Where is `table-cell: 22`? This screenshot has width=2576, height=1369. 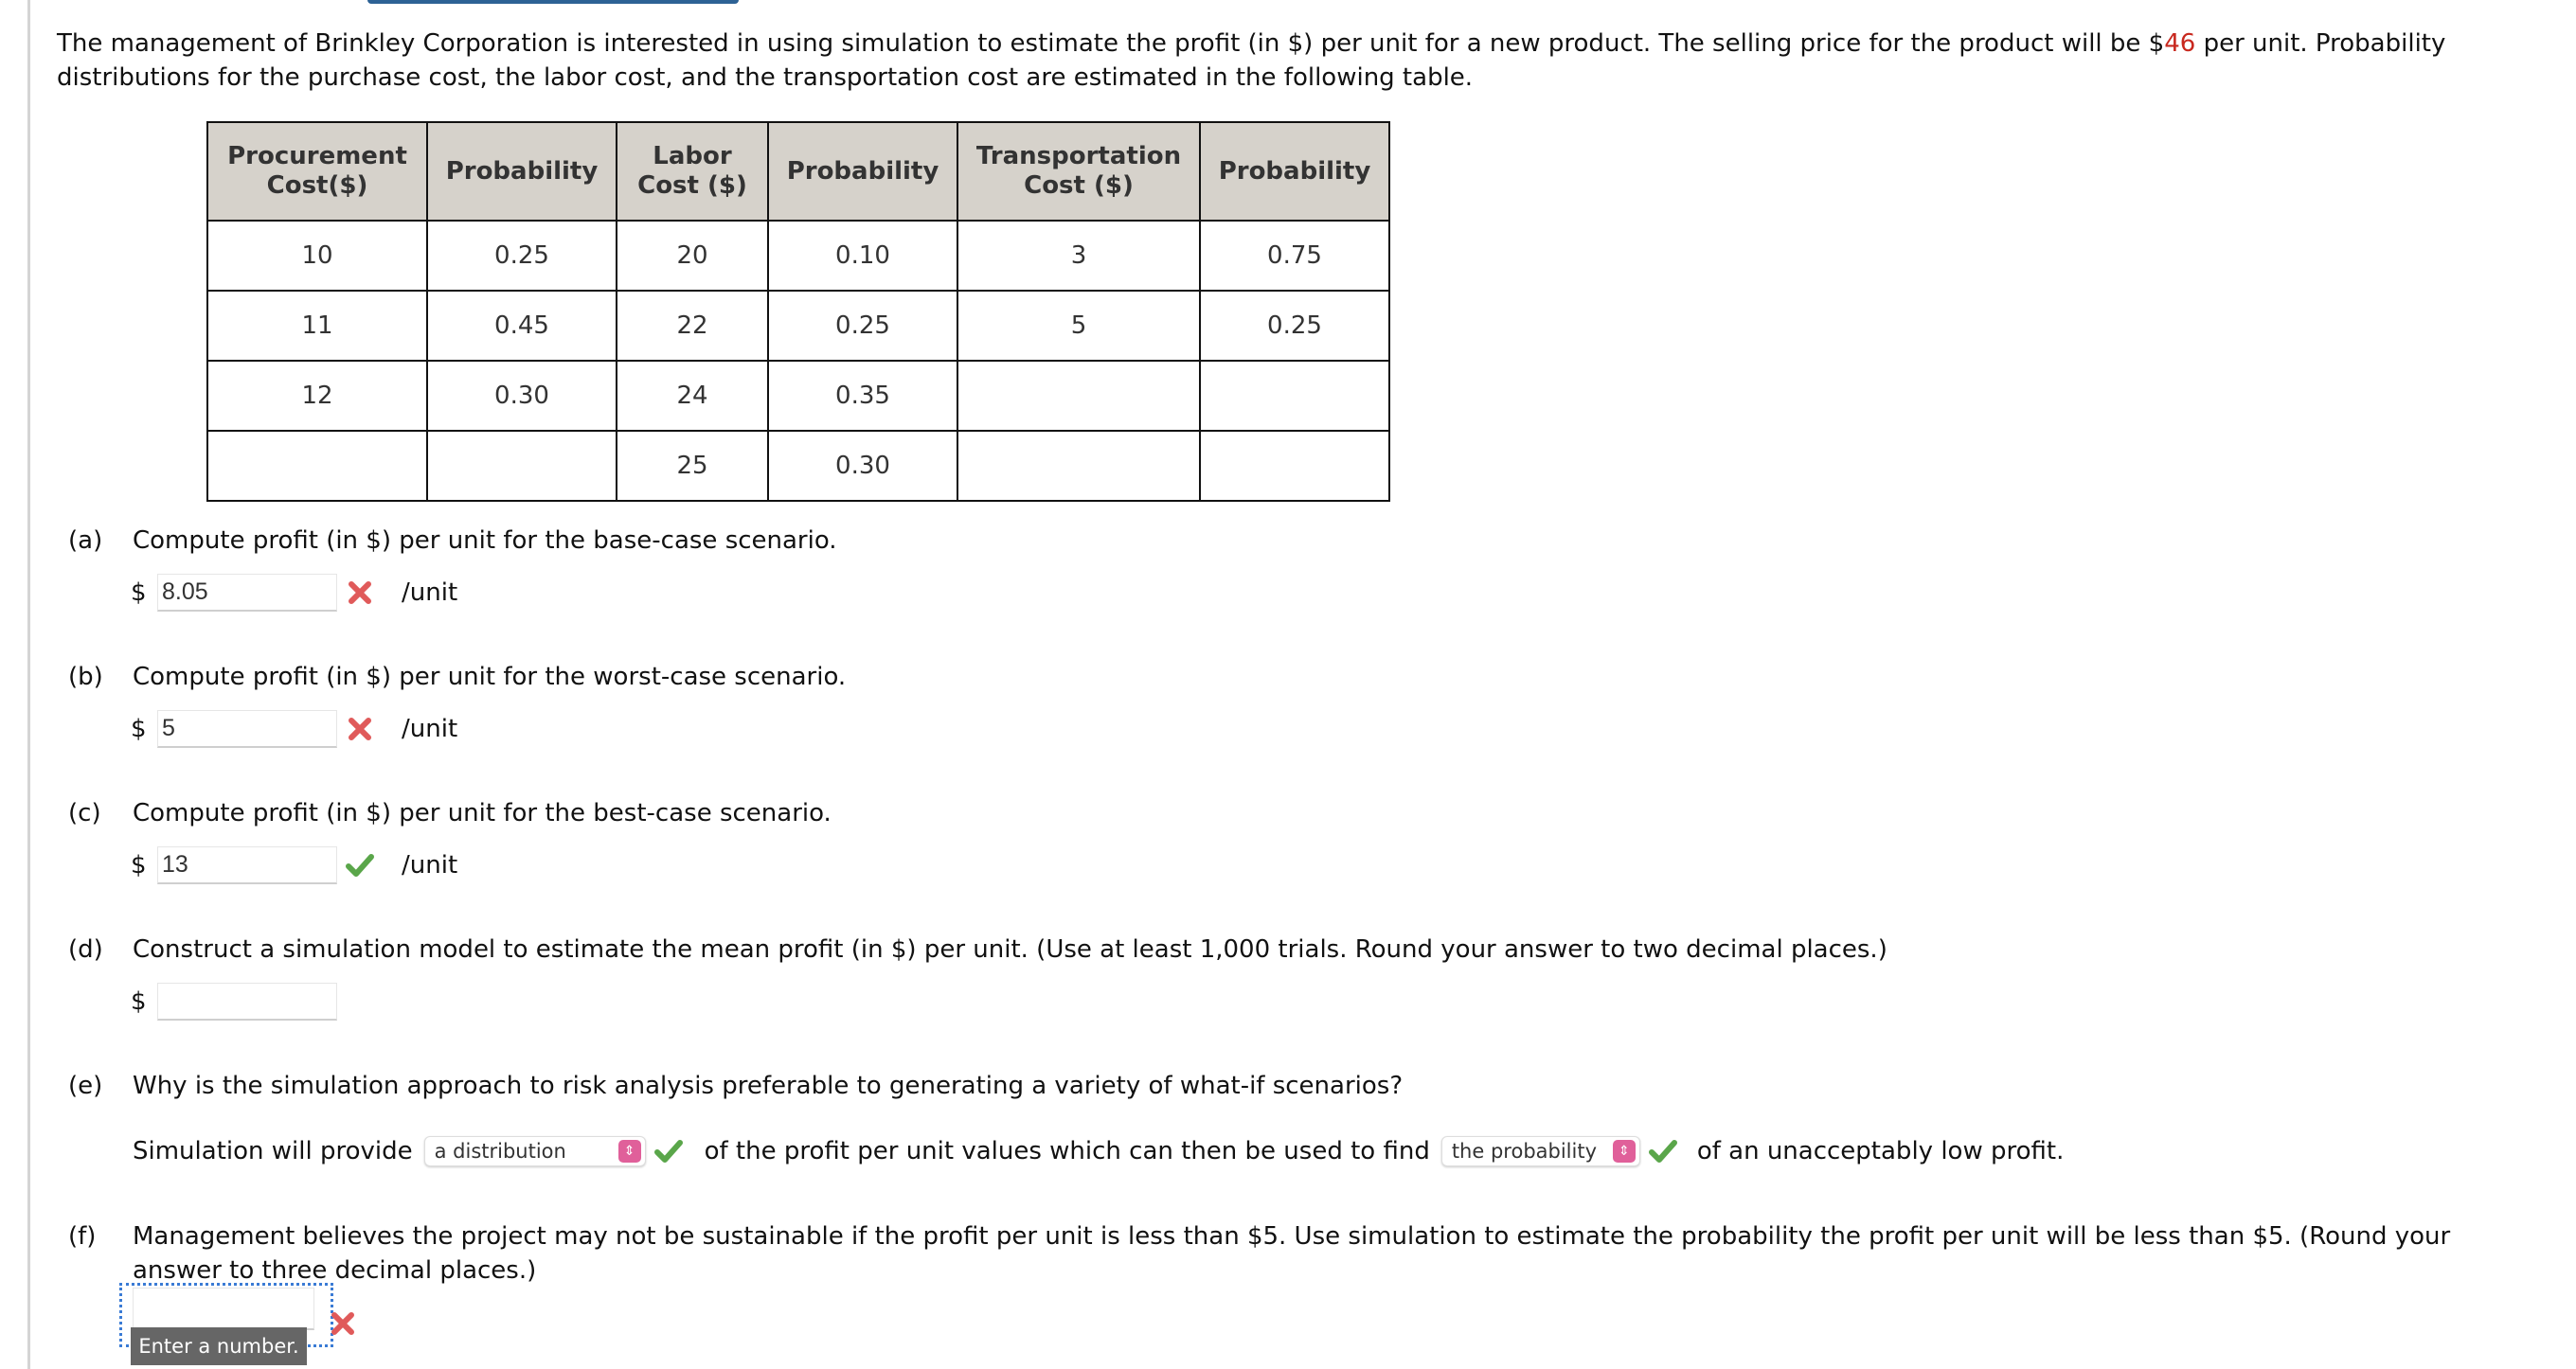 table-cell: 22 is located at coordinates (692, 326).